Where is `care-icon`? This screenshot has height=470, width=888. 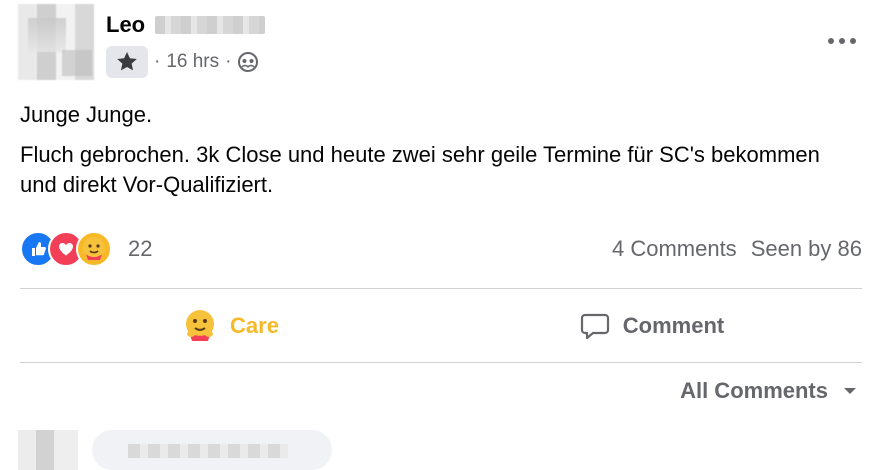 care-icon is located at coordinates (94, 249).